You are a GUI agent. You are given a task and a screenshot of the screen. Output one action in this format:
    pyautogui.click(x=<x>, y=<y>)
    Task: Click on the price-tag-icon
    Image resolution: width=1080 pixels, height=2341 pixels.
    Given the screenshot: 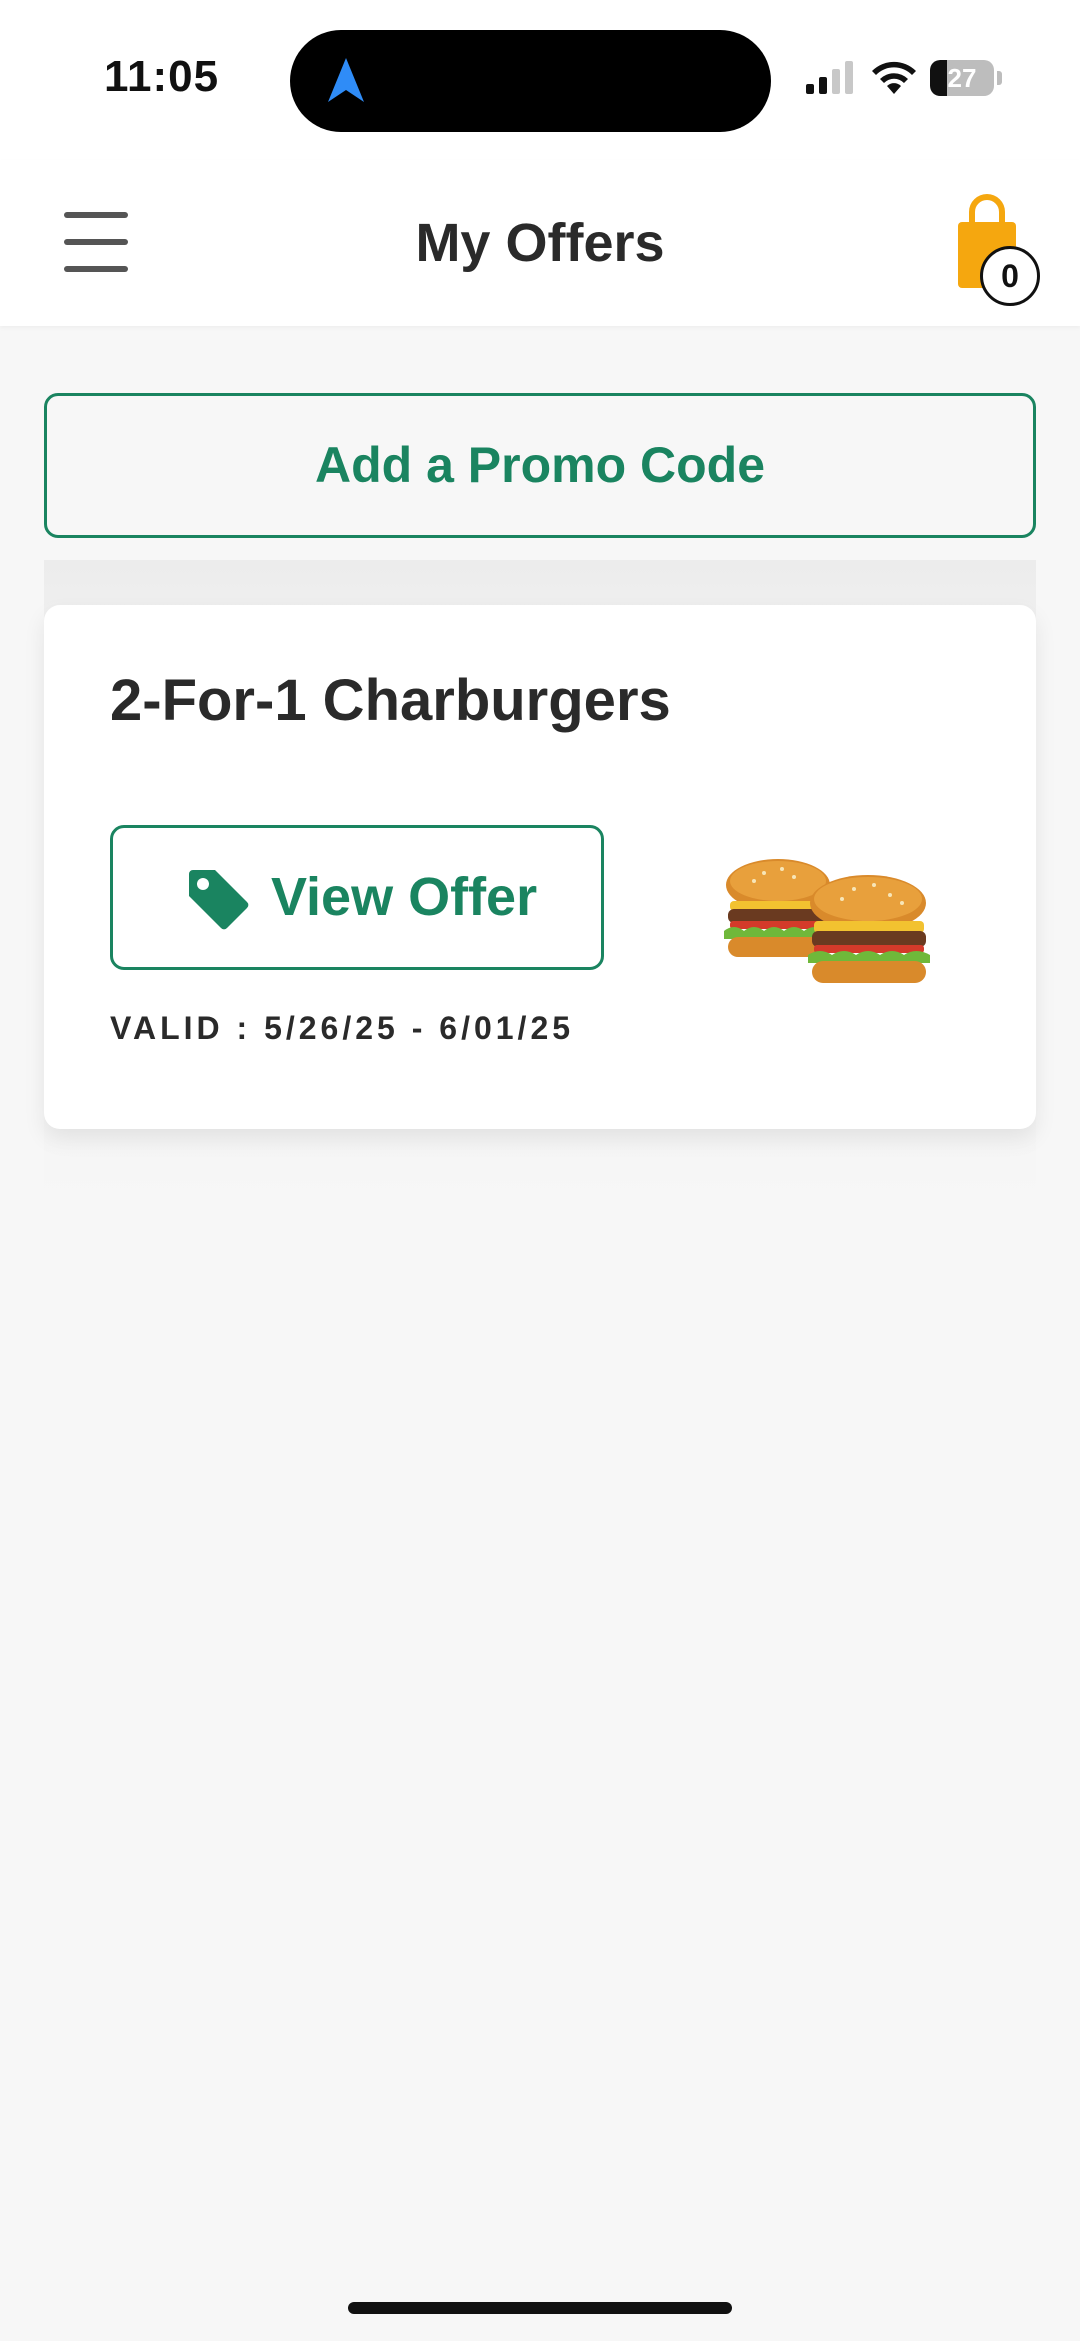 What is the action you would take?
    pyautogui.click(x=219, y=900)
    